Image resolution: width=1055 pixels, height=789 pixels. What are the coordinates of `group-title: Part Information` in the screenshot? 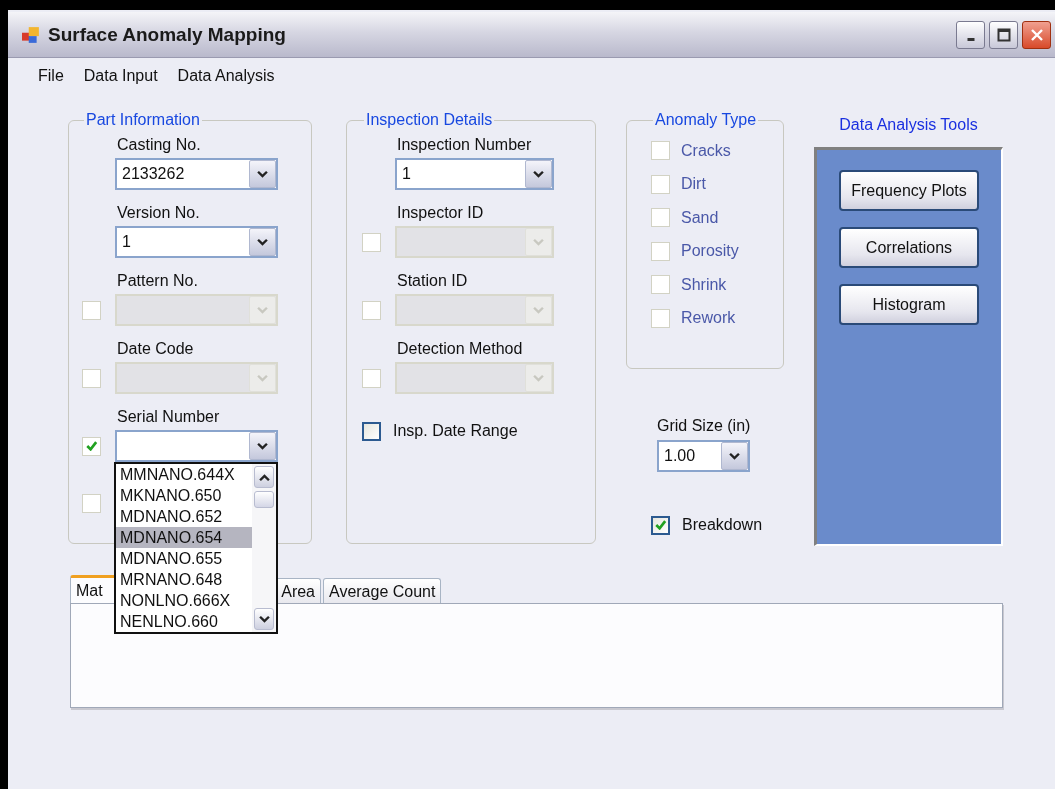 It's located at (143, 120).